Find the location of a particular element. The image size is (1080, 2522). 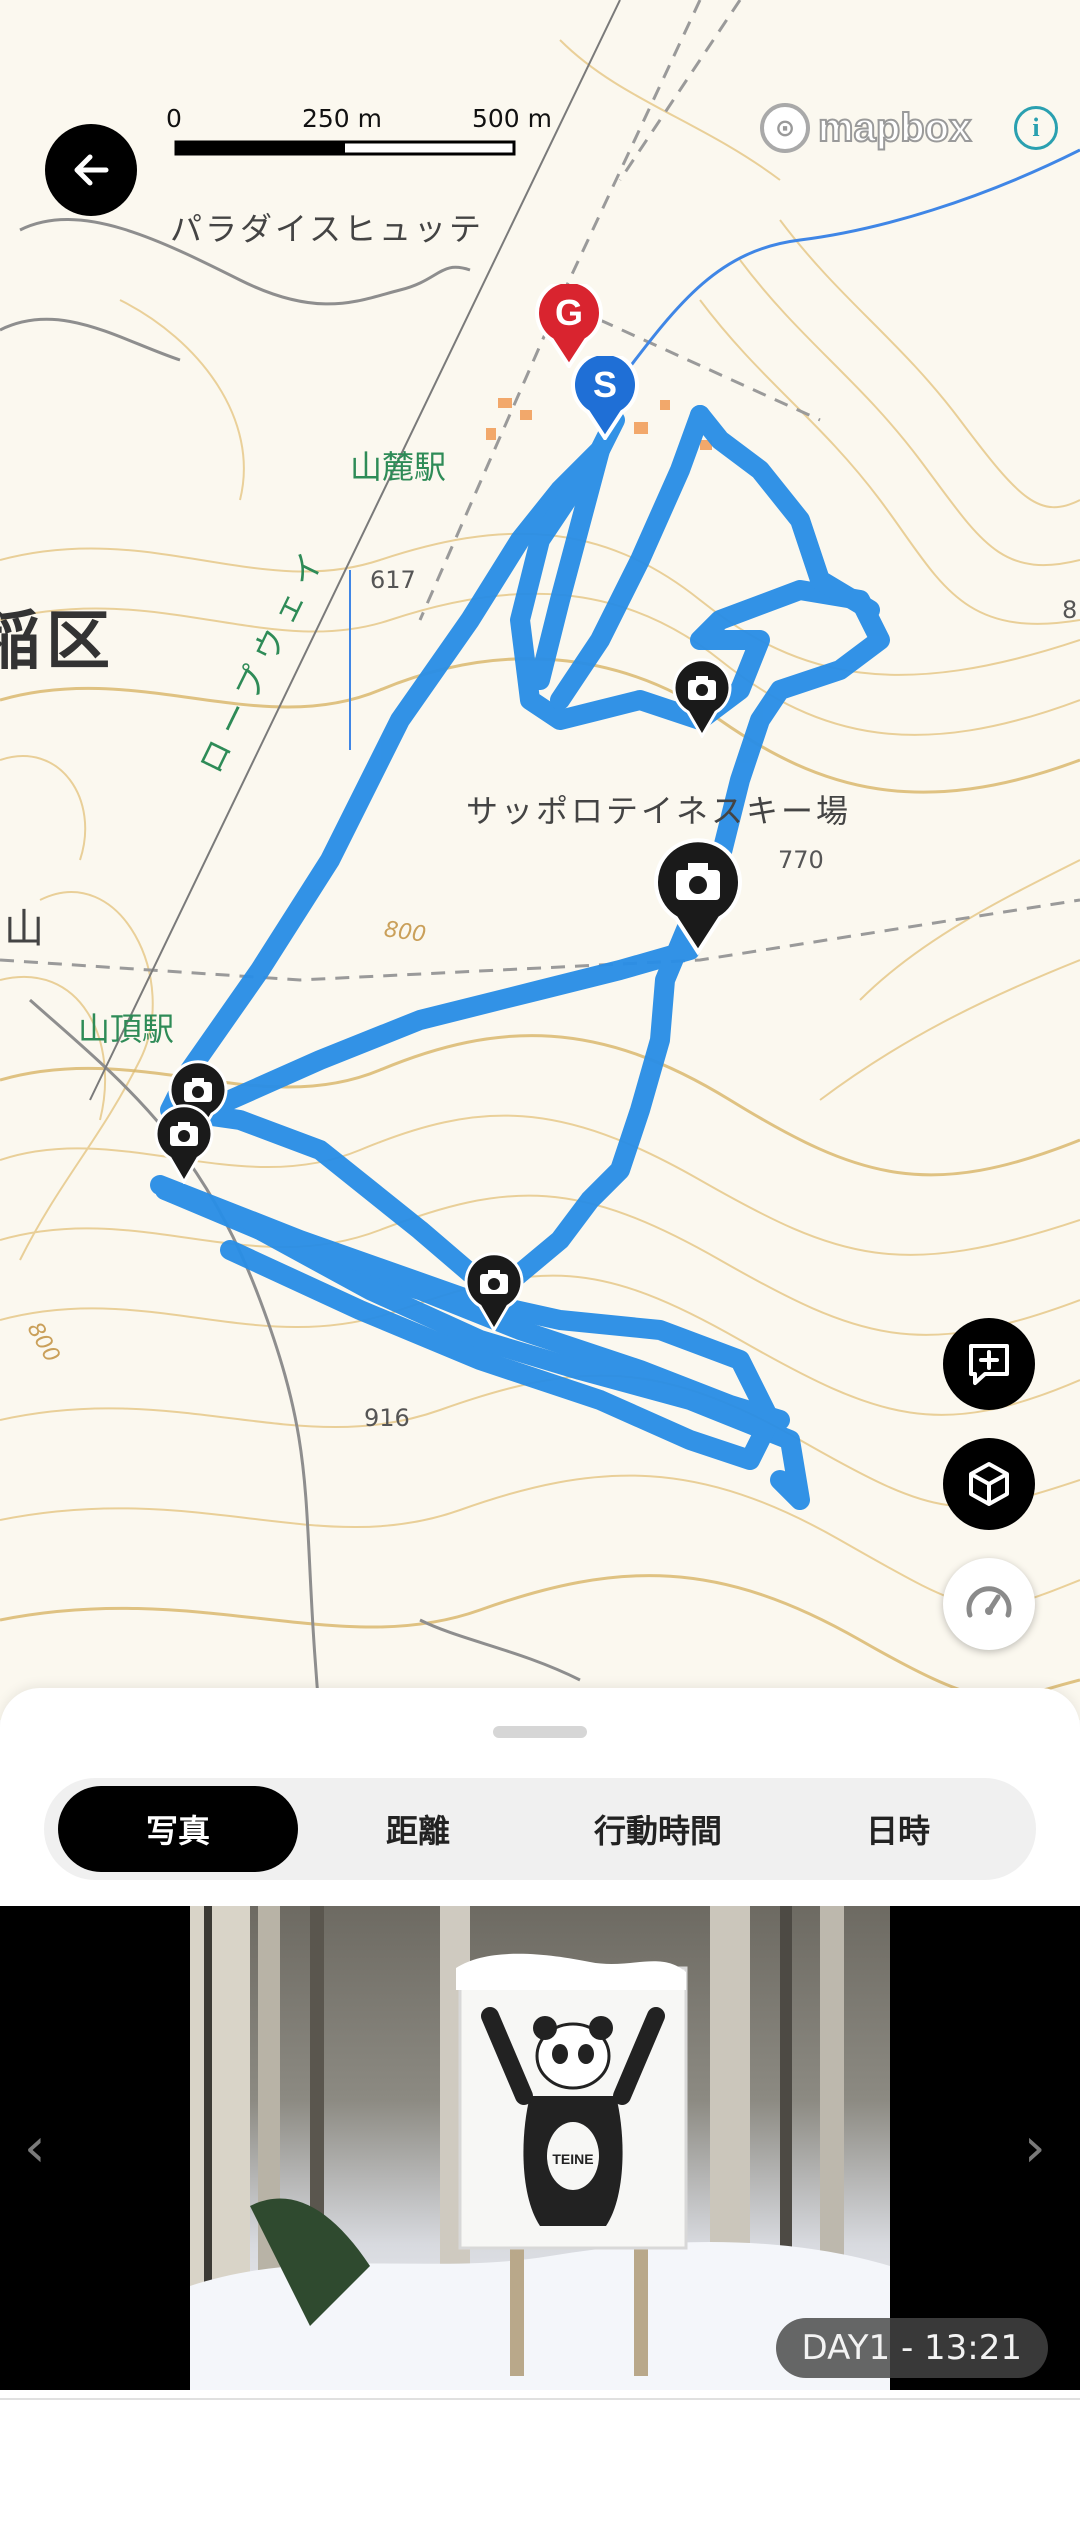

label-summit-station: 山頂駅 is located at coordinates (126, 1029).